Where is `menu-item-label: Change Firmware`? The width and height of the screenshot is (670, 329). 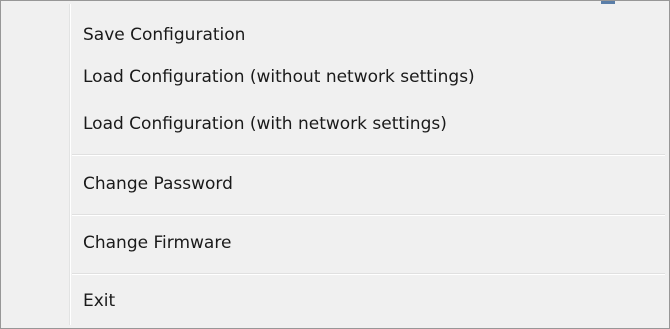 menu-item-label: Change Firmware is located at coordinates (157, 243).